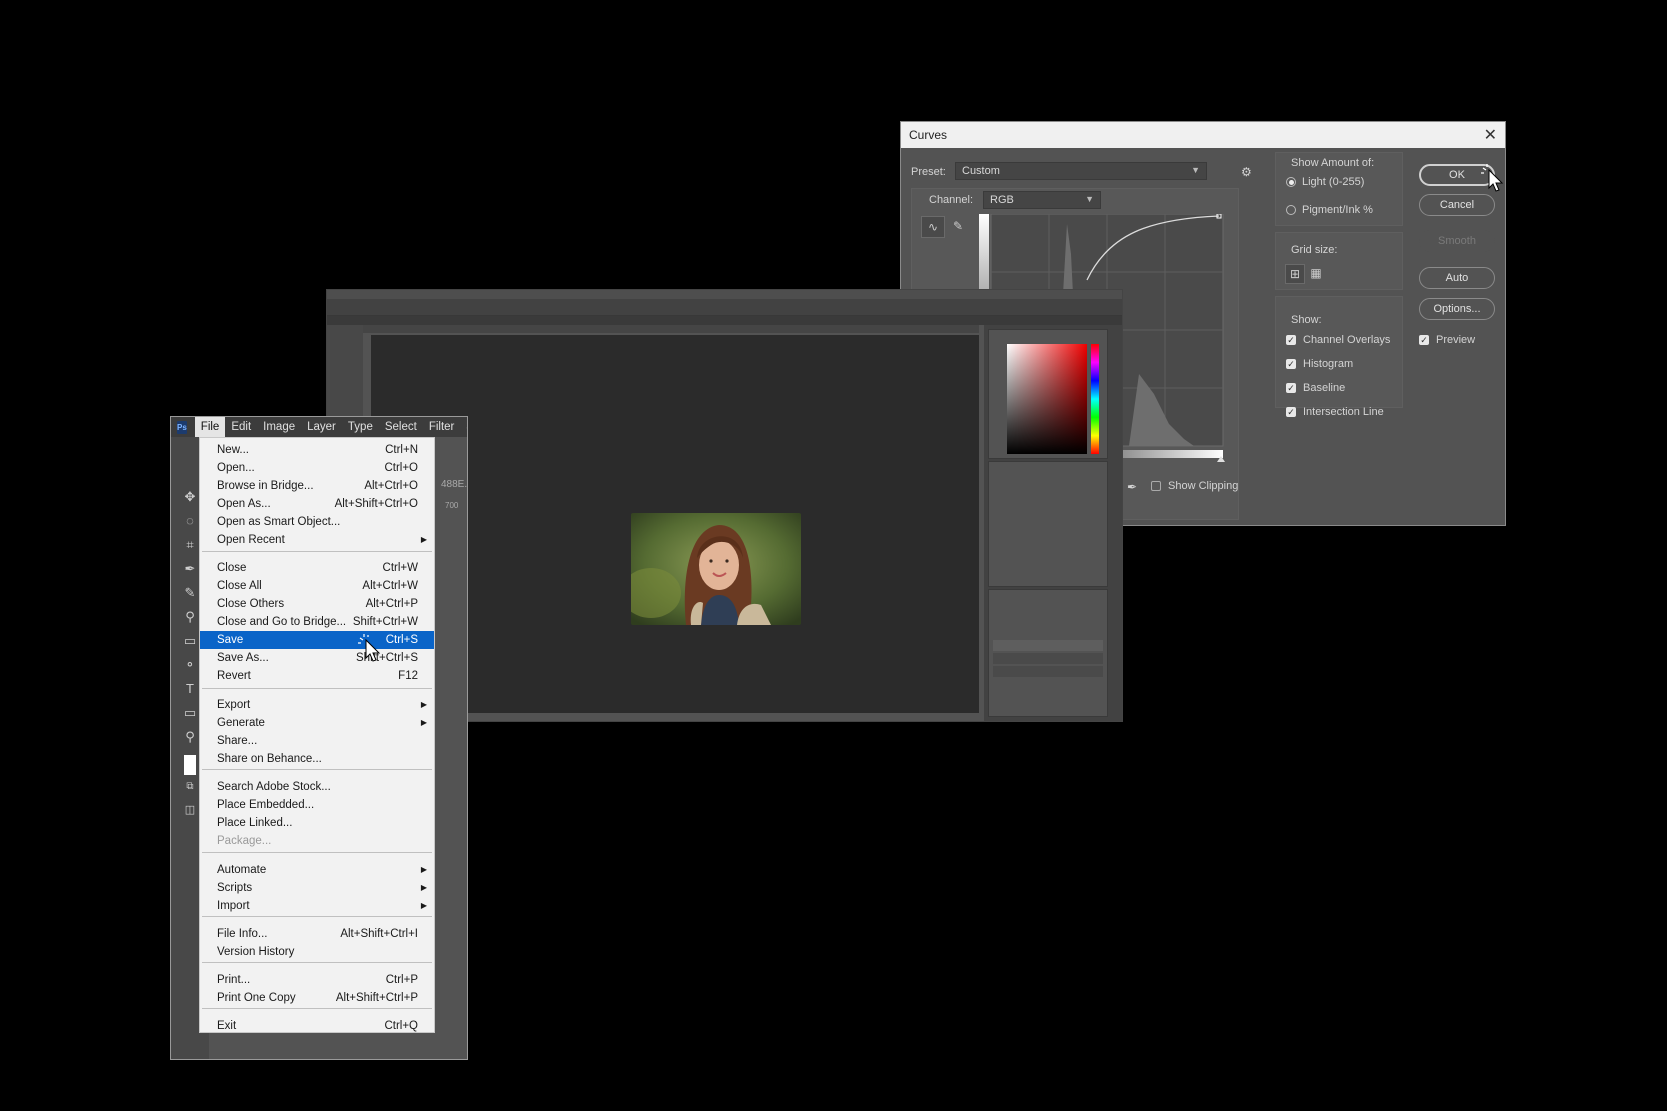 Image resolution: width=1667 pixels, height=1111 pixels. Describe the element at coordinates (360, 427) in the screenshot. I see `menu-type: Type` at that location.